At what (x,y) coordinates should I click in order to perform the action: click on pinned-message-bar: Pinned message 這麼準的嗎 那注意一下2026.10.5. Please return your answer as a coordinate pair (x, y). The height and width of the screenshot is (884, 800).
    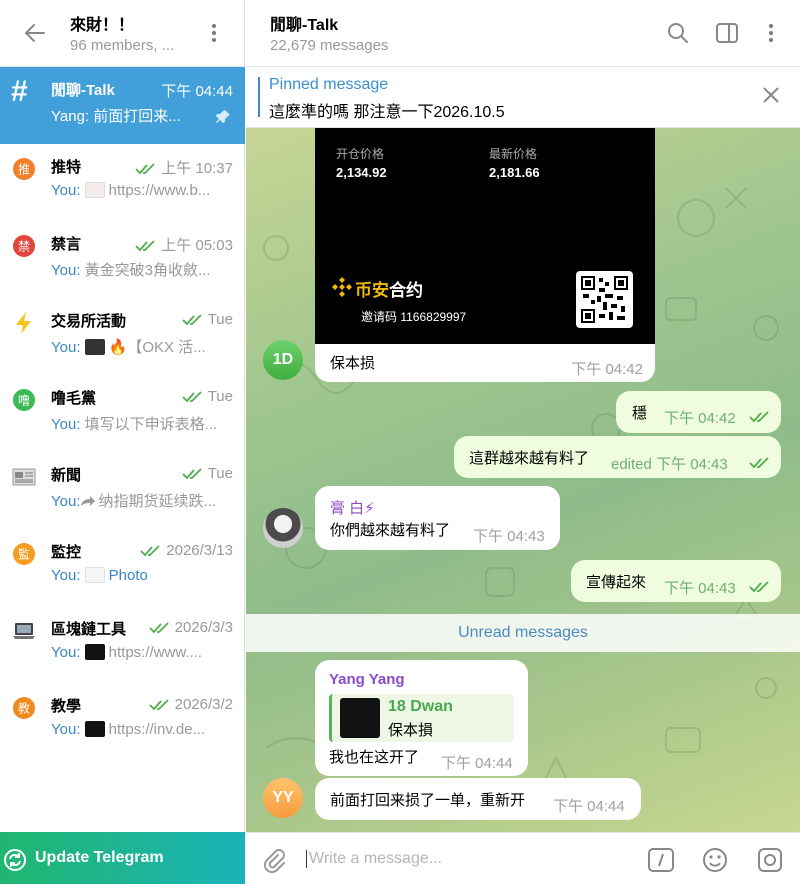
    Looking at the image, I should click on (523, 98).